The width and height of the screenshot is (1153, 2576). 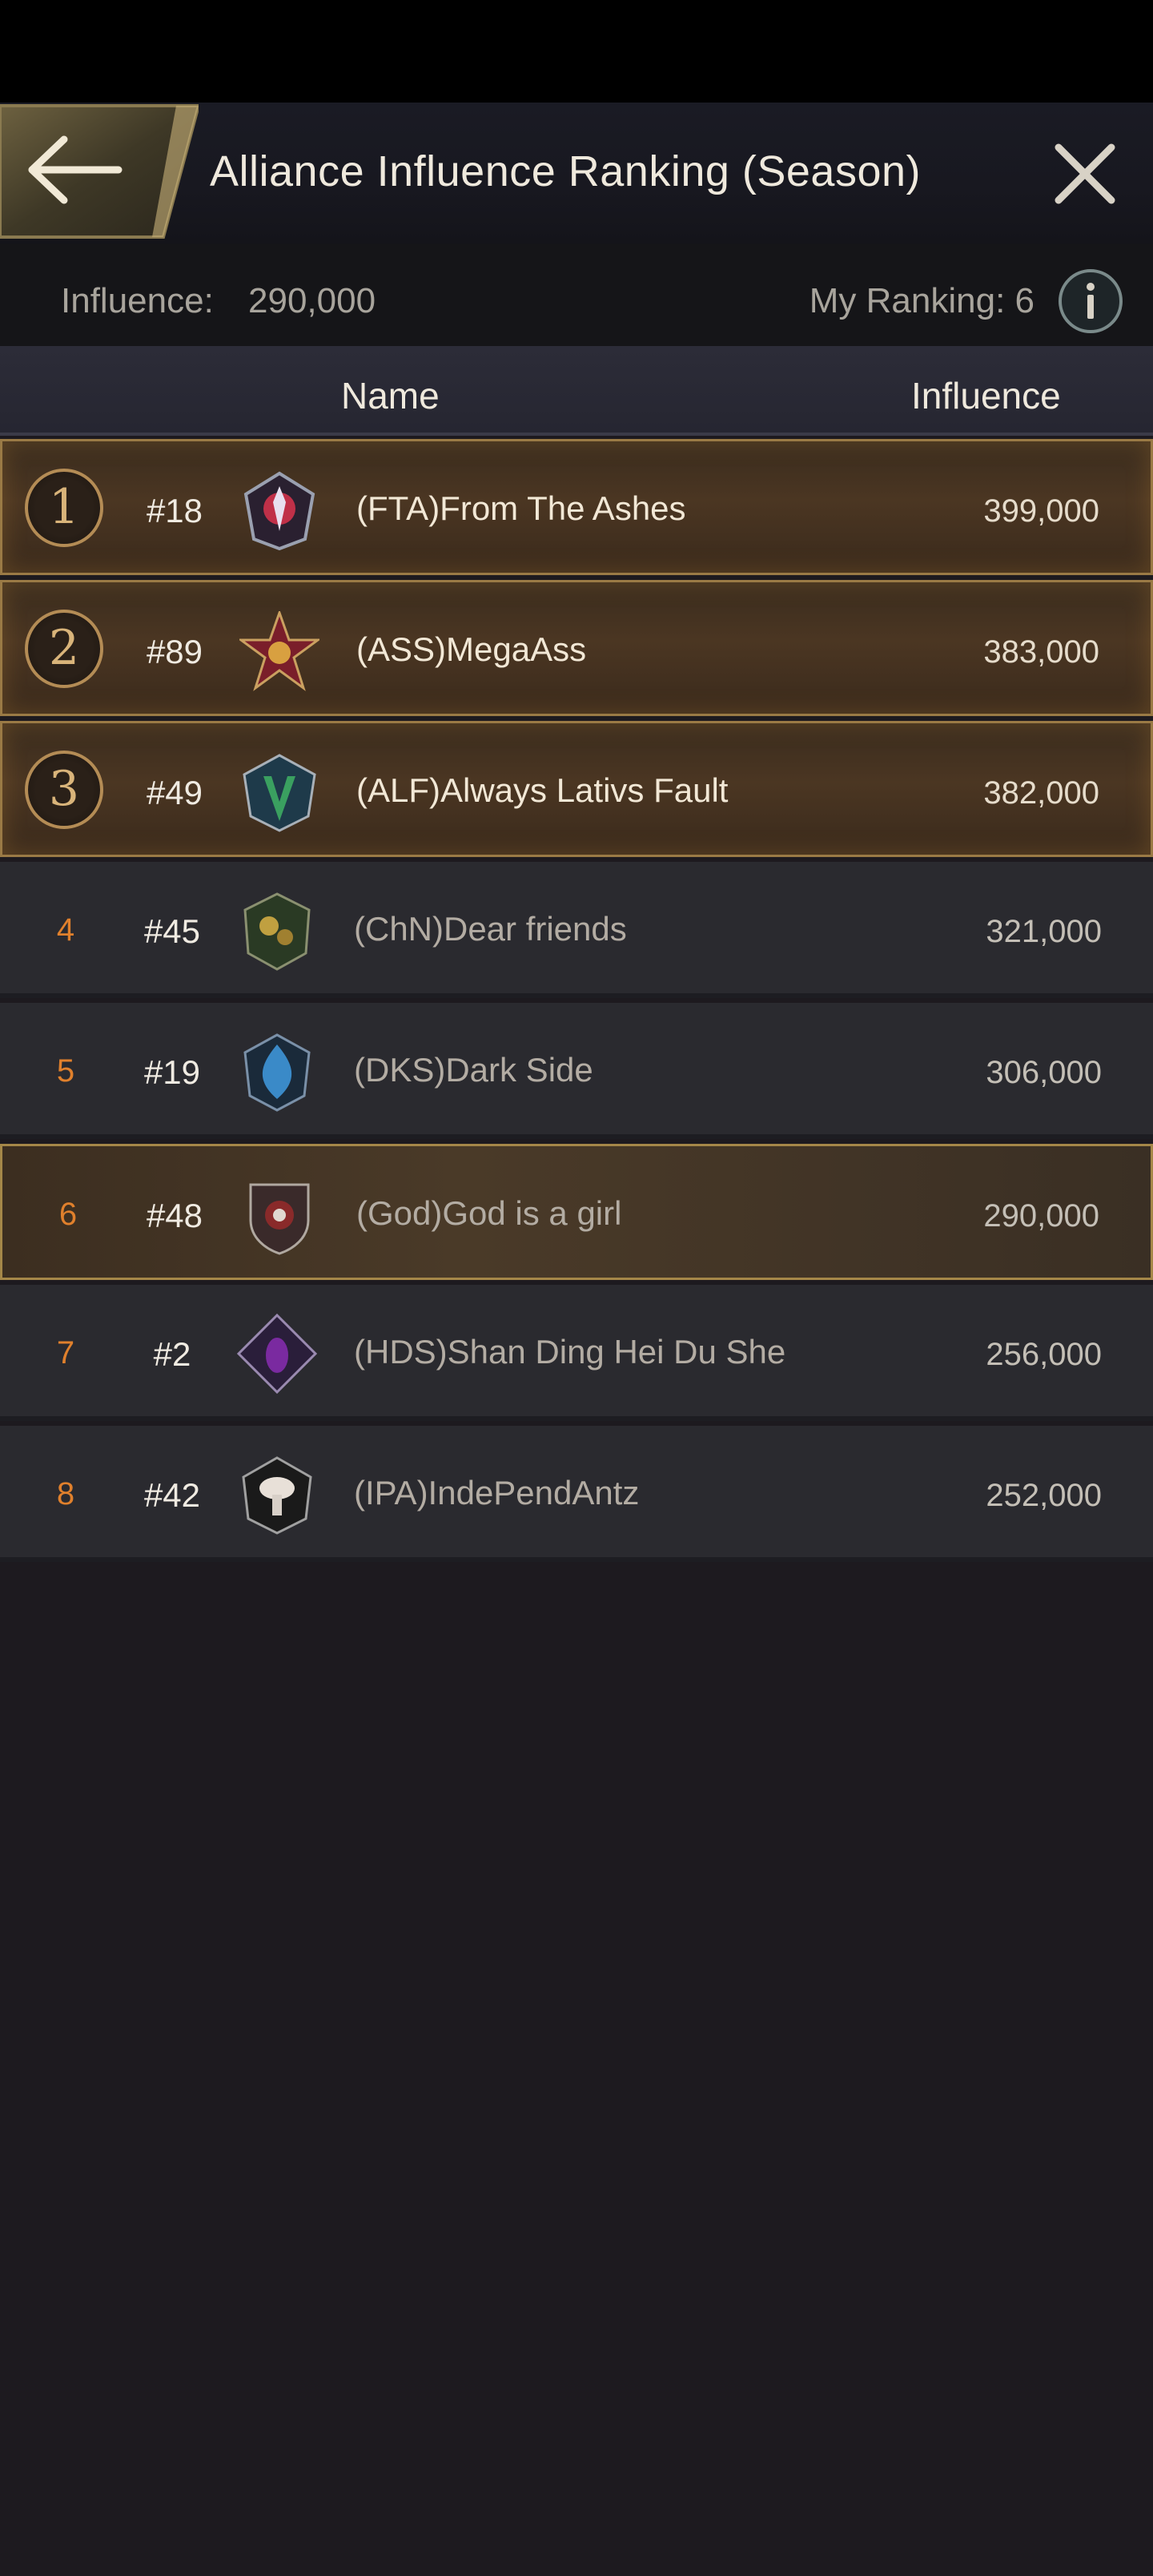 I want to click on arrow-left-icon, so click(x=100, y=171).